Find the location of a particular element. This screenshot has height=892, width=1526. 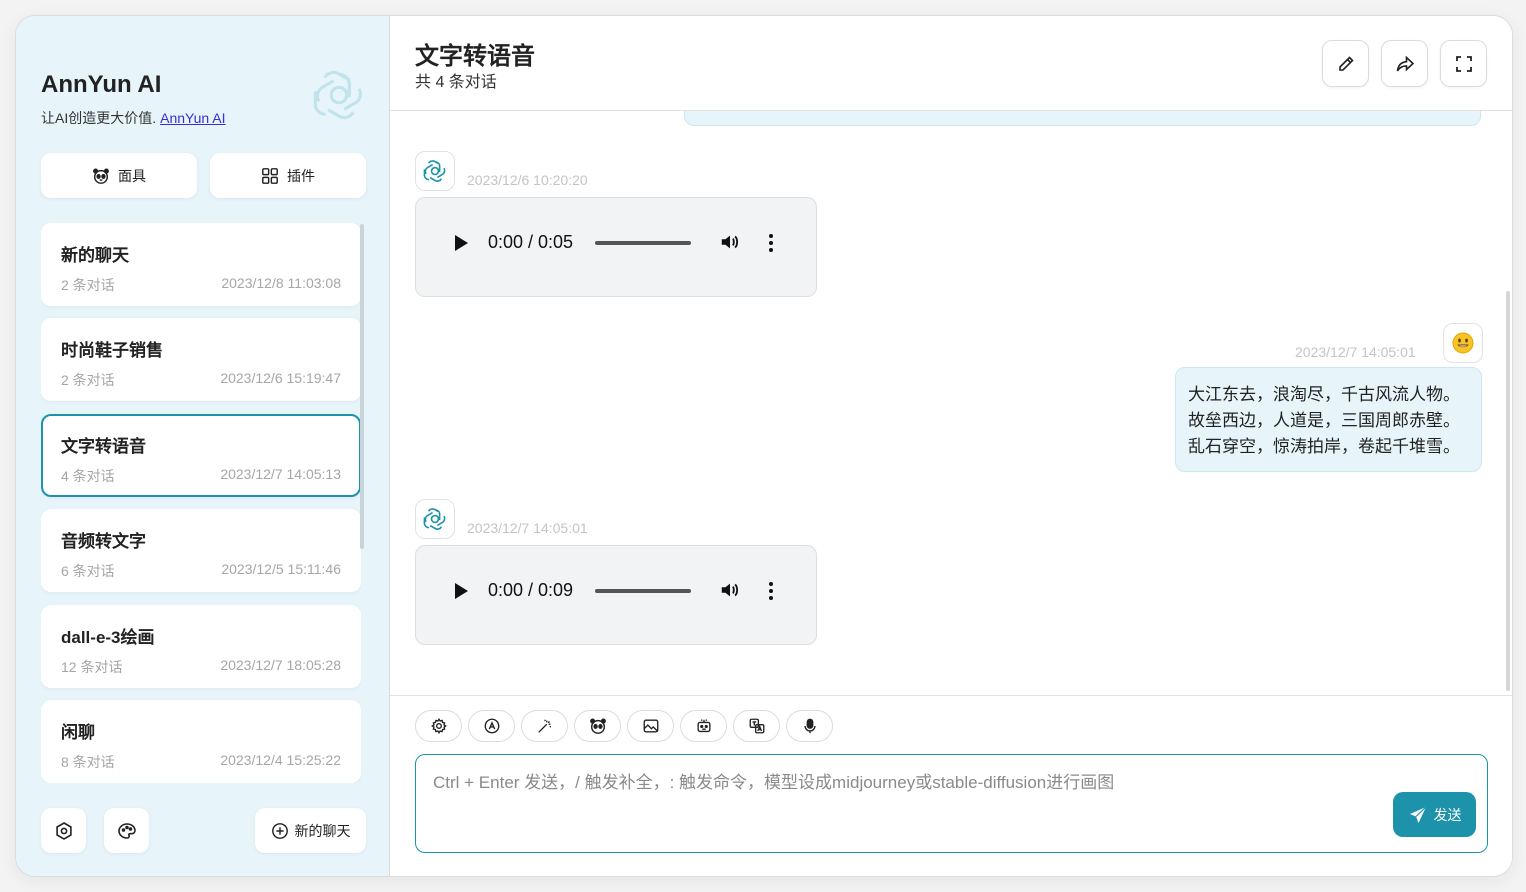

share-button is located at coordinates (1404, 63).